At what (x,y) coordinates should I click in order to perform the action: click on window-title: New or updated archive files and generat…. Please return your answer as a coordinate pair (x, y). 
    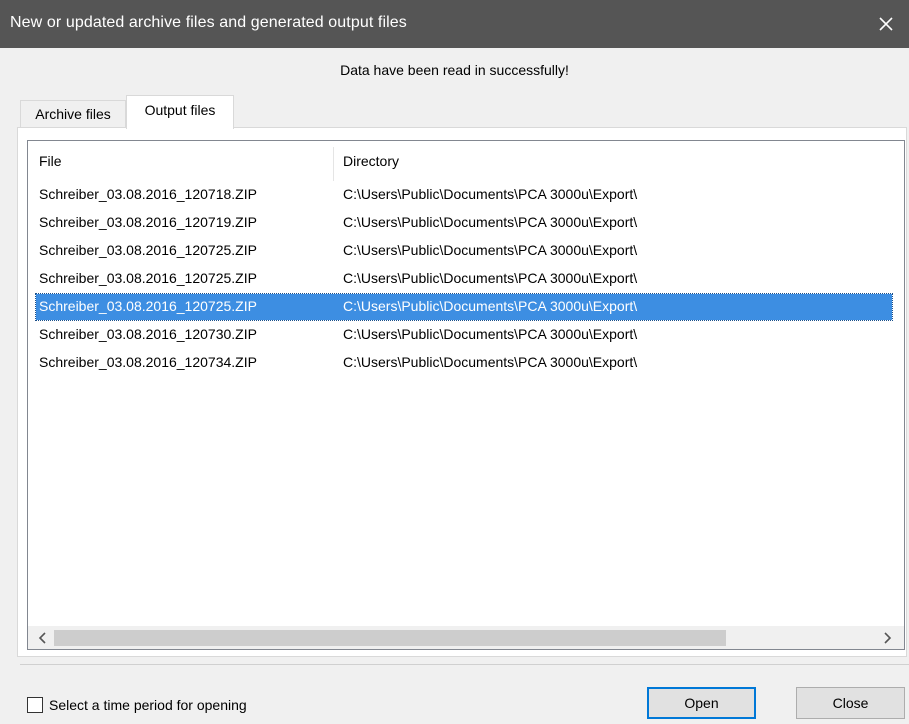
    Looking at the image, I should click on (208, 22).